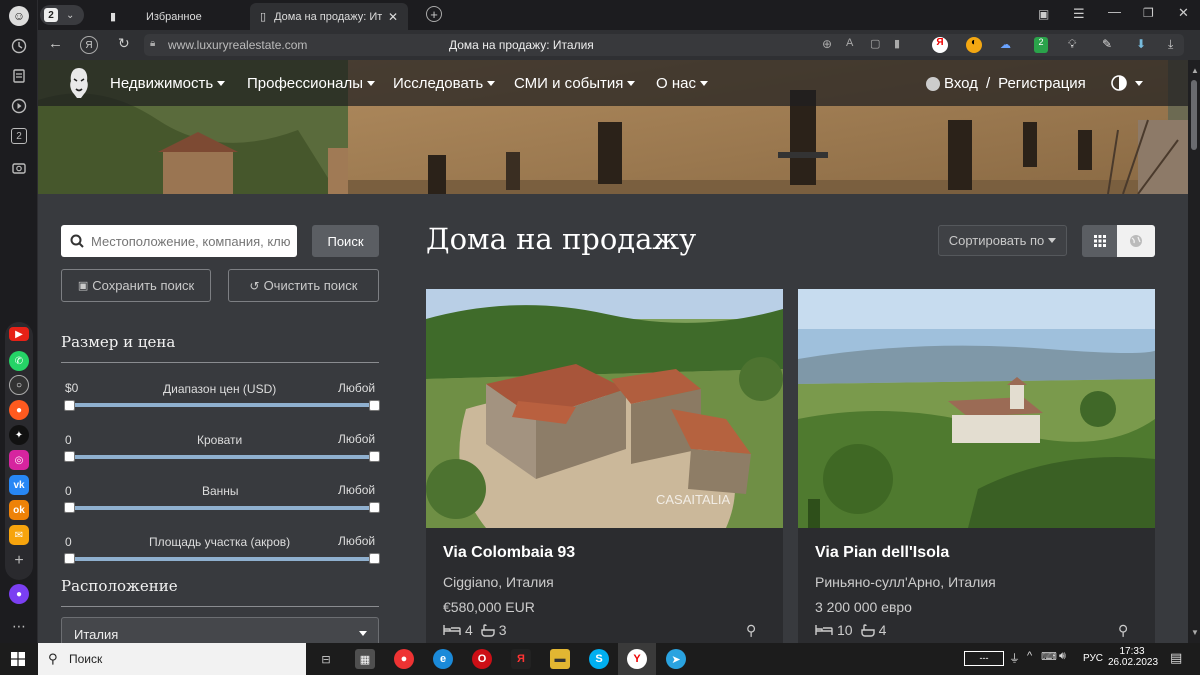  What do you see at coordinates (365, 659) in the screenshot?
I see `store-icon: ▦` at bounding box center [365, 659].